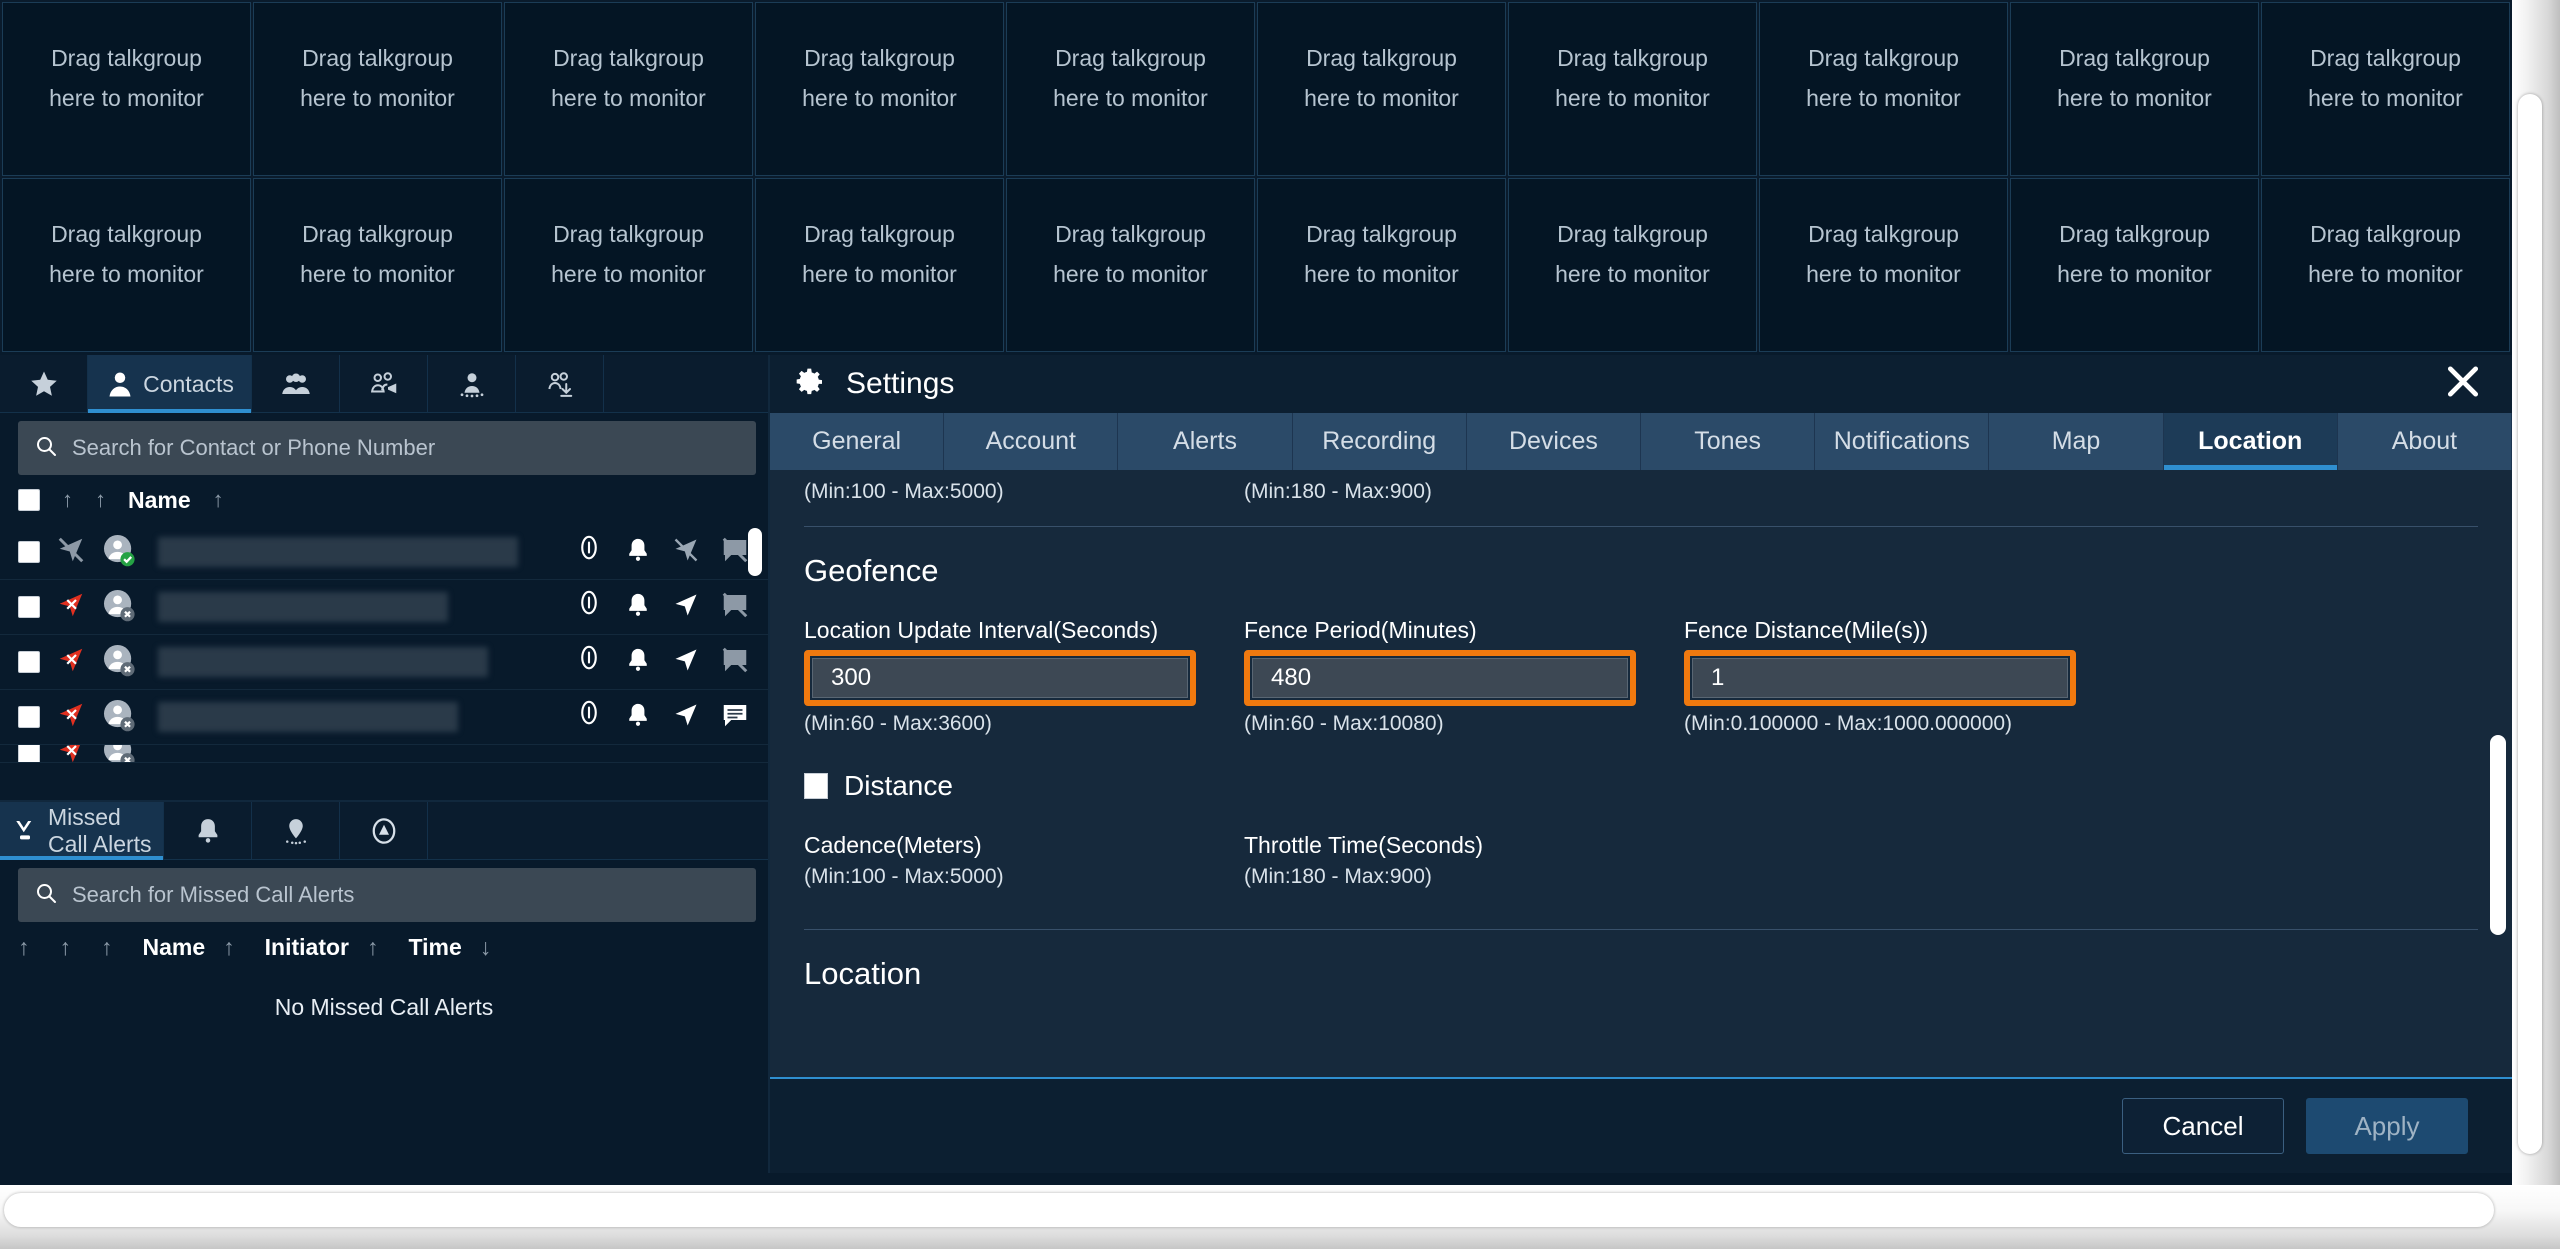 The image size is (2560, 1249). What do you see at coordinates (1249, 1210) in the screenshot?
I see `window-horizontal-scrollbar-thumb` at bounding box center [1249, 1210].